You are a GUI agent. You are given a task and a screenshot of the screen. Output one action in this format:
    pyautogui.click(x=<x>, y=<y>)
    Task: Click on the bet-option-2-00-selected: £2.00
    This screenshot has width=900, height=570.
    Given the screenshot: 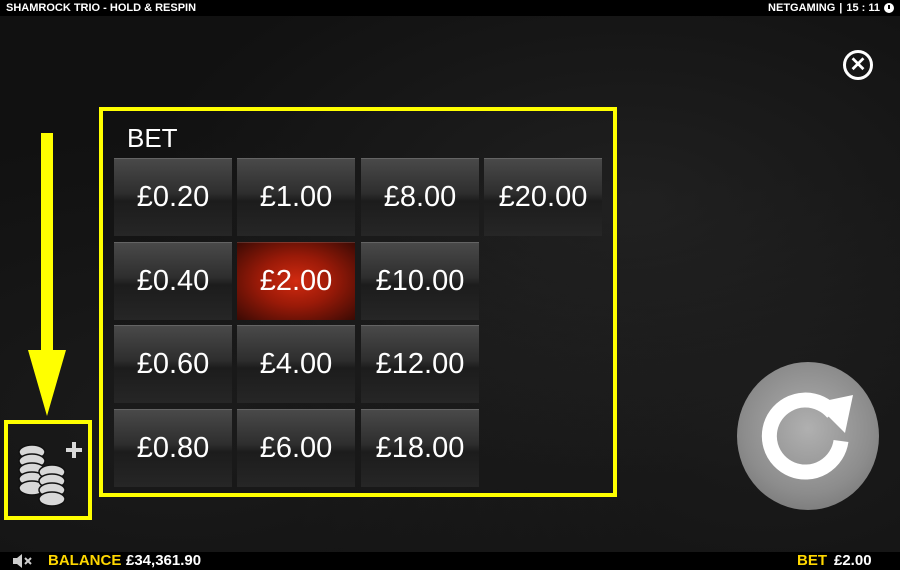 What is the action you would take?
    pyautogui.click(x=296, y=281)
    